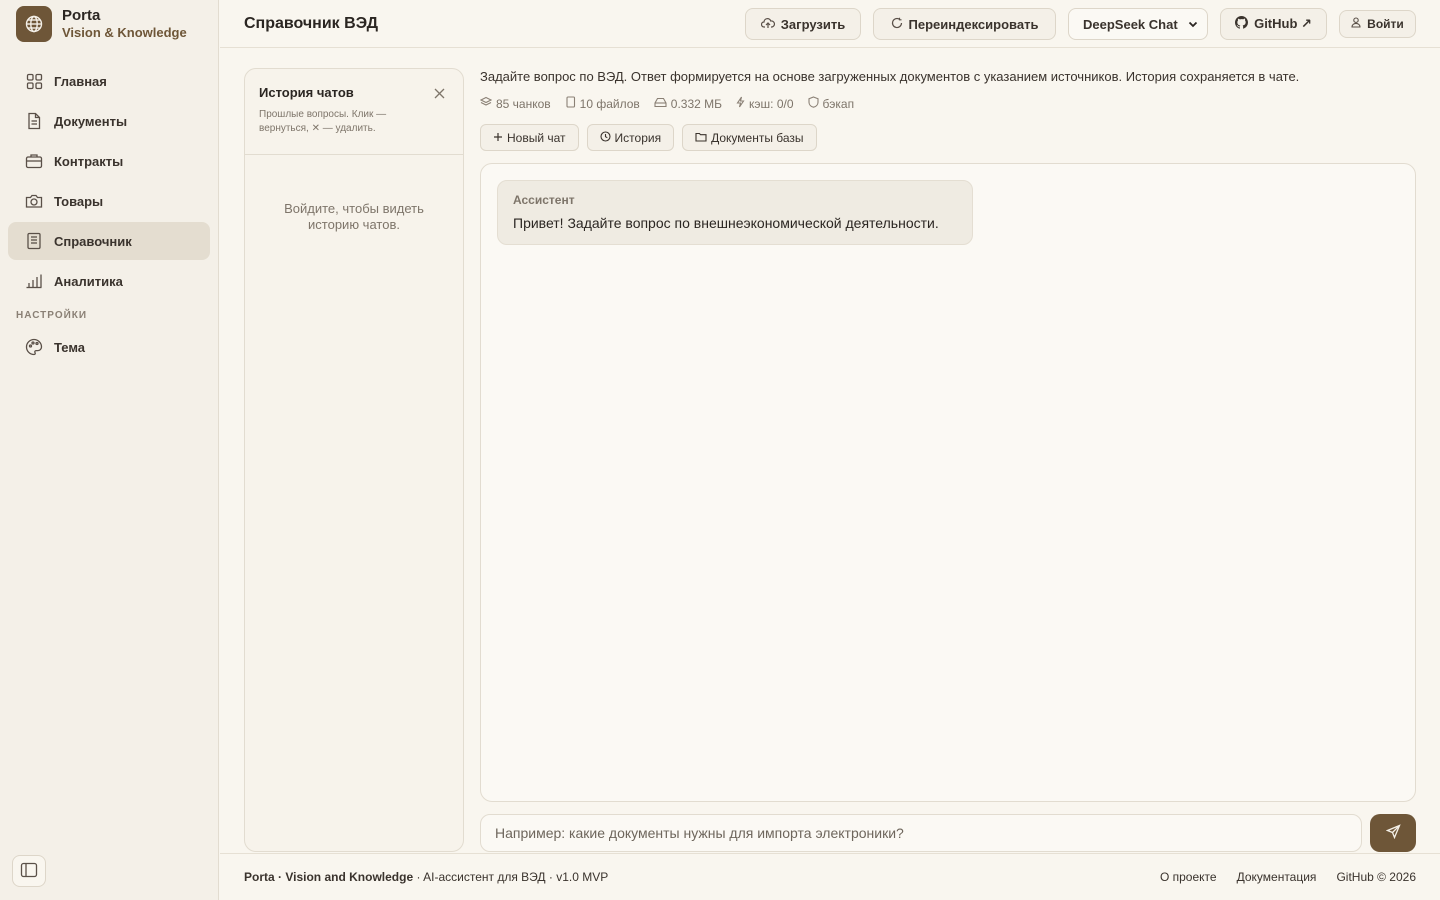 This screenshot has width=1440, height=900. Describe the element at coordinates (109, 201) in the screenshot. I see `sidebar-item-products: Товары` at that location.